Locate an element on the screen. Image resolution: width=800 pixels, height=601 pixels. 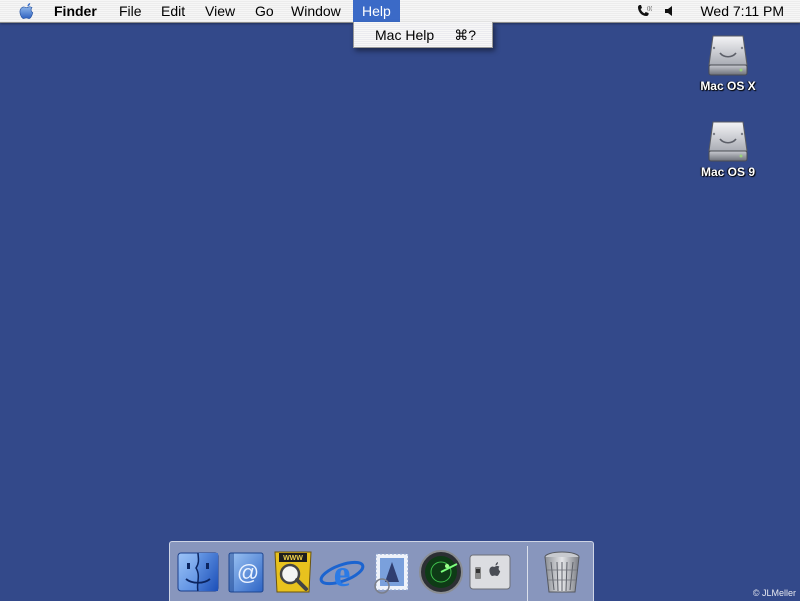
menu-go: Go is located at coordinates (264, 11).